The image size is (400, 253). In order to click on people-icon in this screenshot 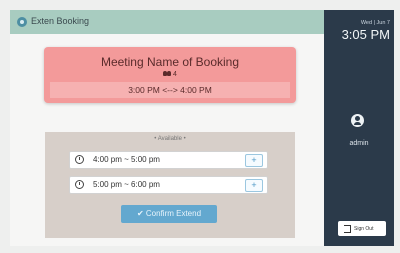, I will do `click(167, 74)`.